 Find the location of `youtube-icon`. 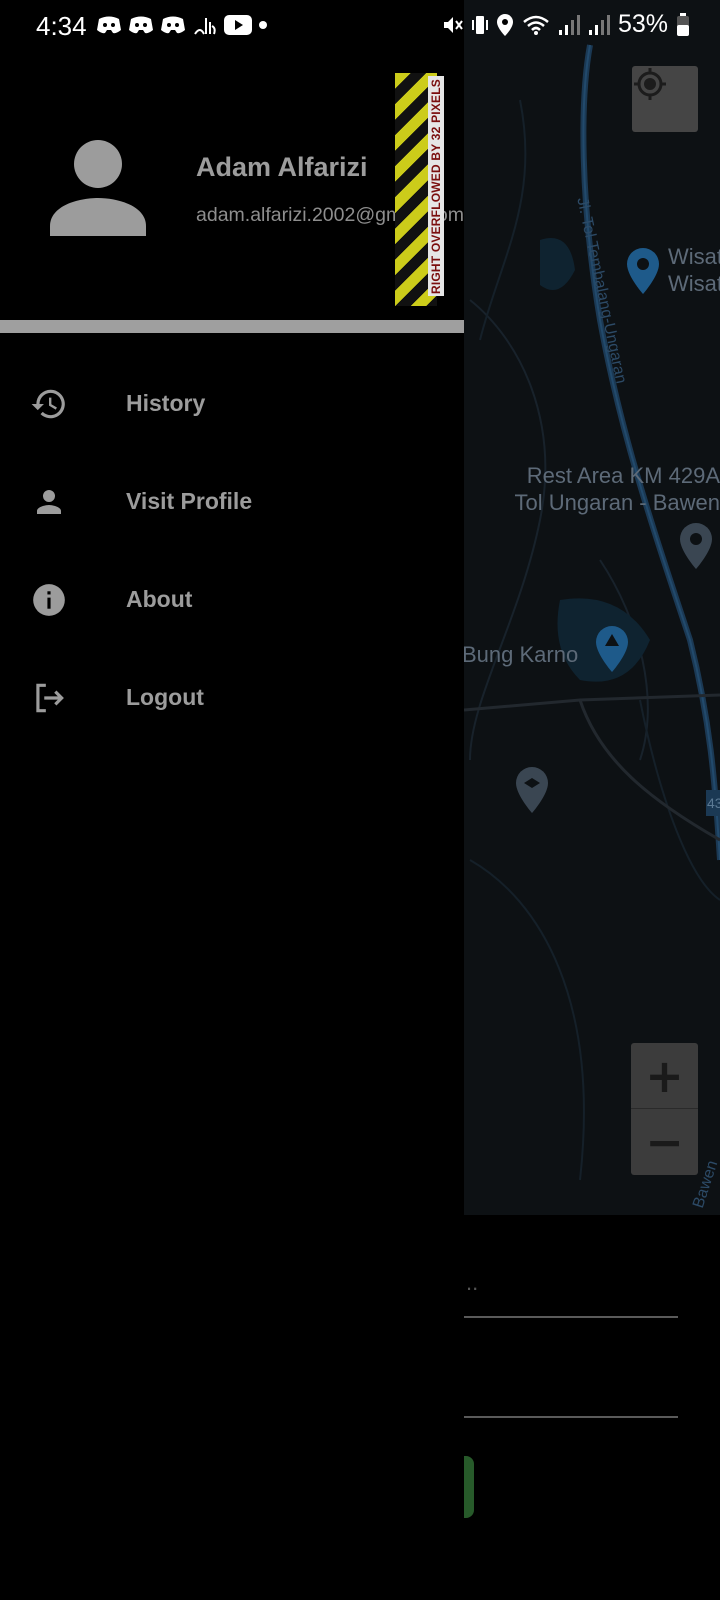

youtube-icon is located at coordinates (238, 25).